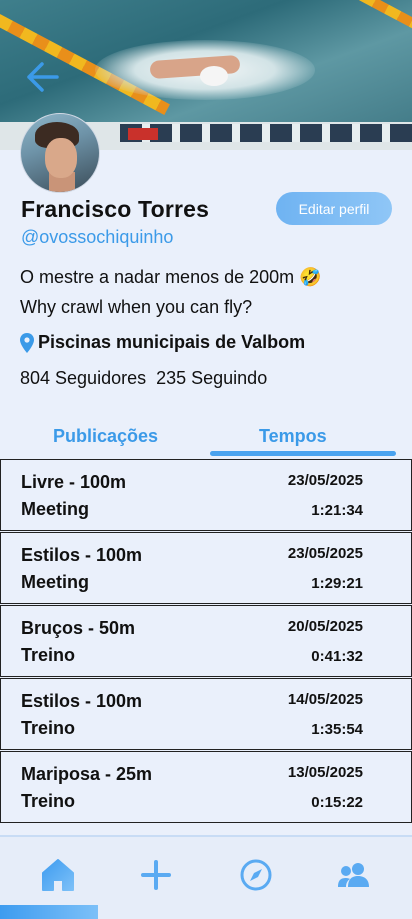  Describe the element at coordinates (337, 510) in the screenshot. I see `event-time: 1:21:34` at that location.